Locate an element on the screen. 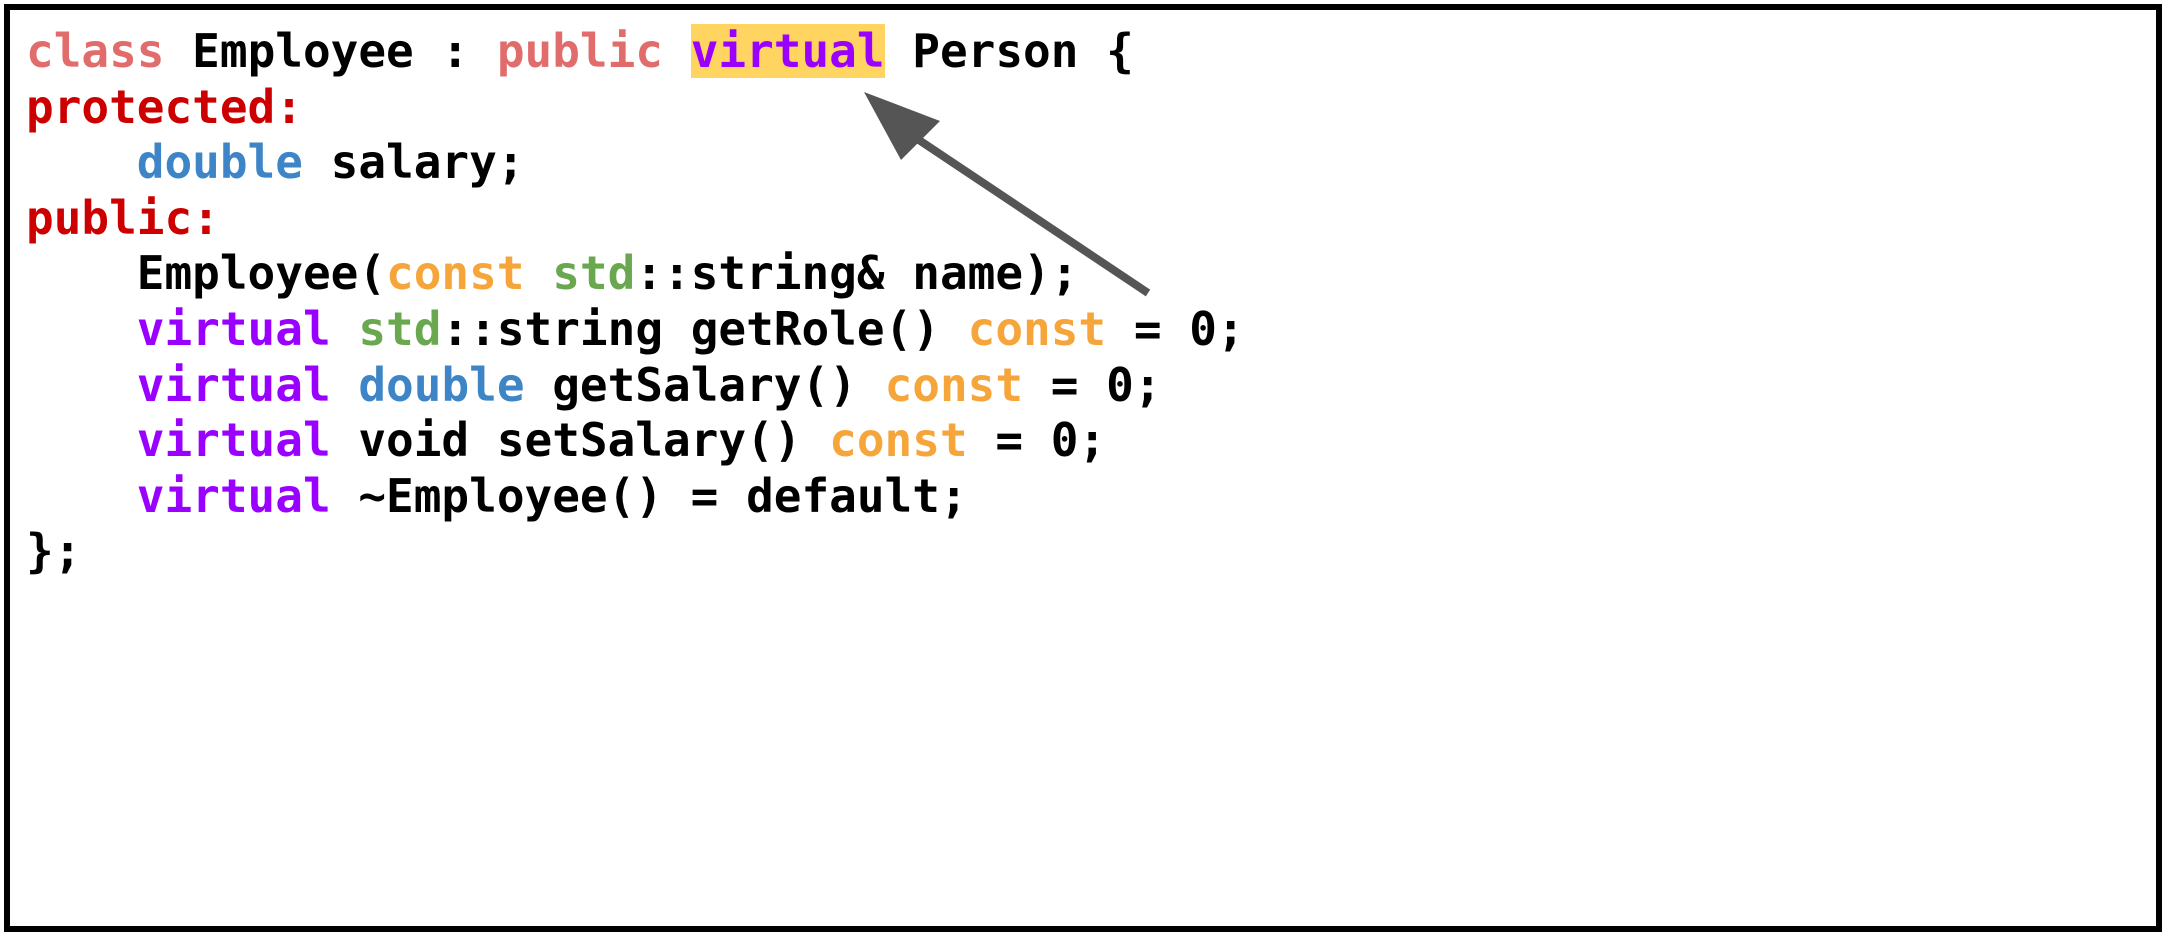  code-line: virtual void setSalary() const = 0; is located at coordinates (635, 441).